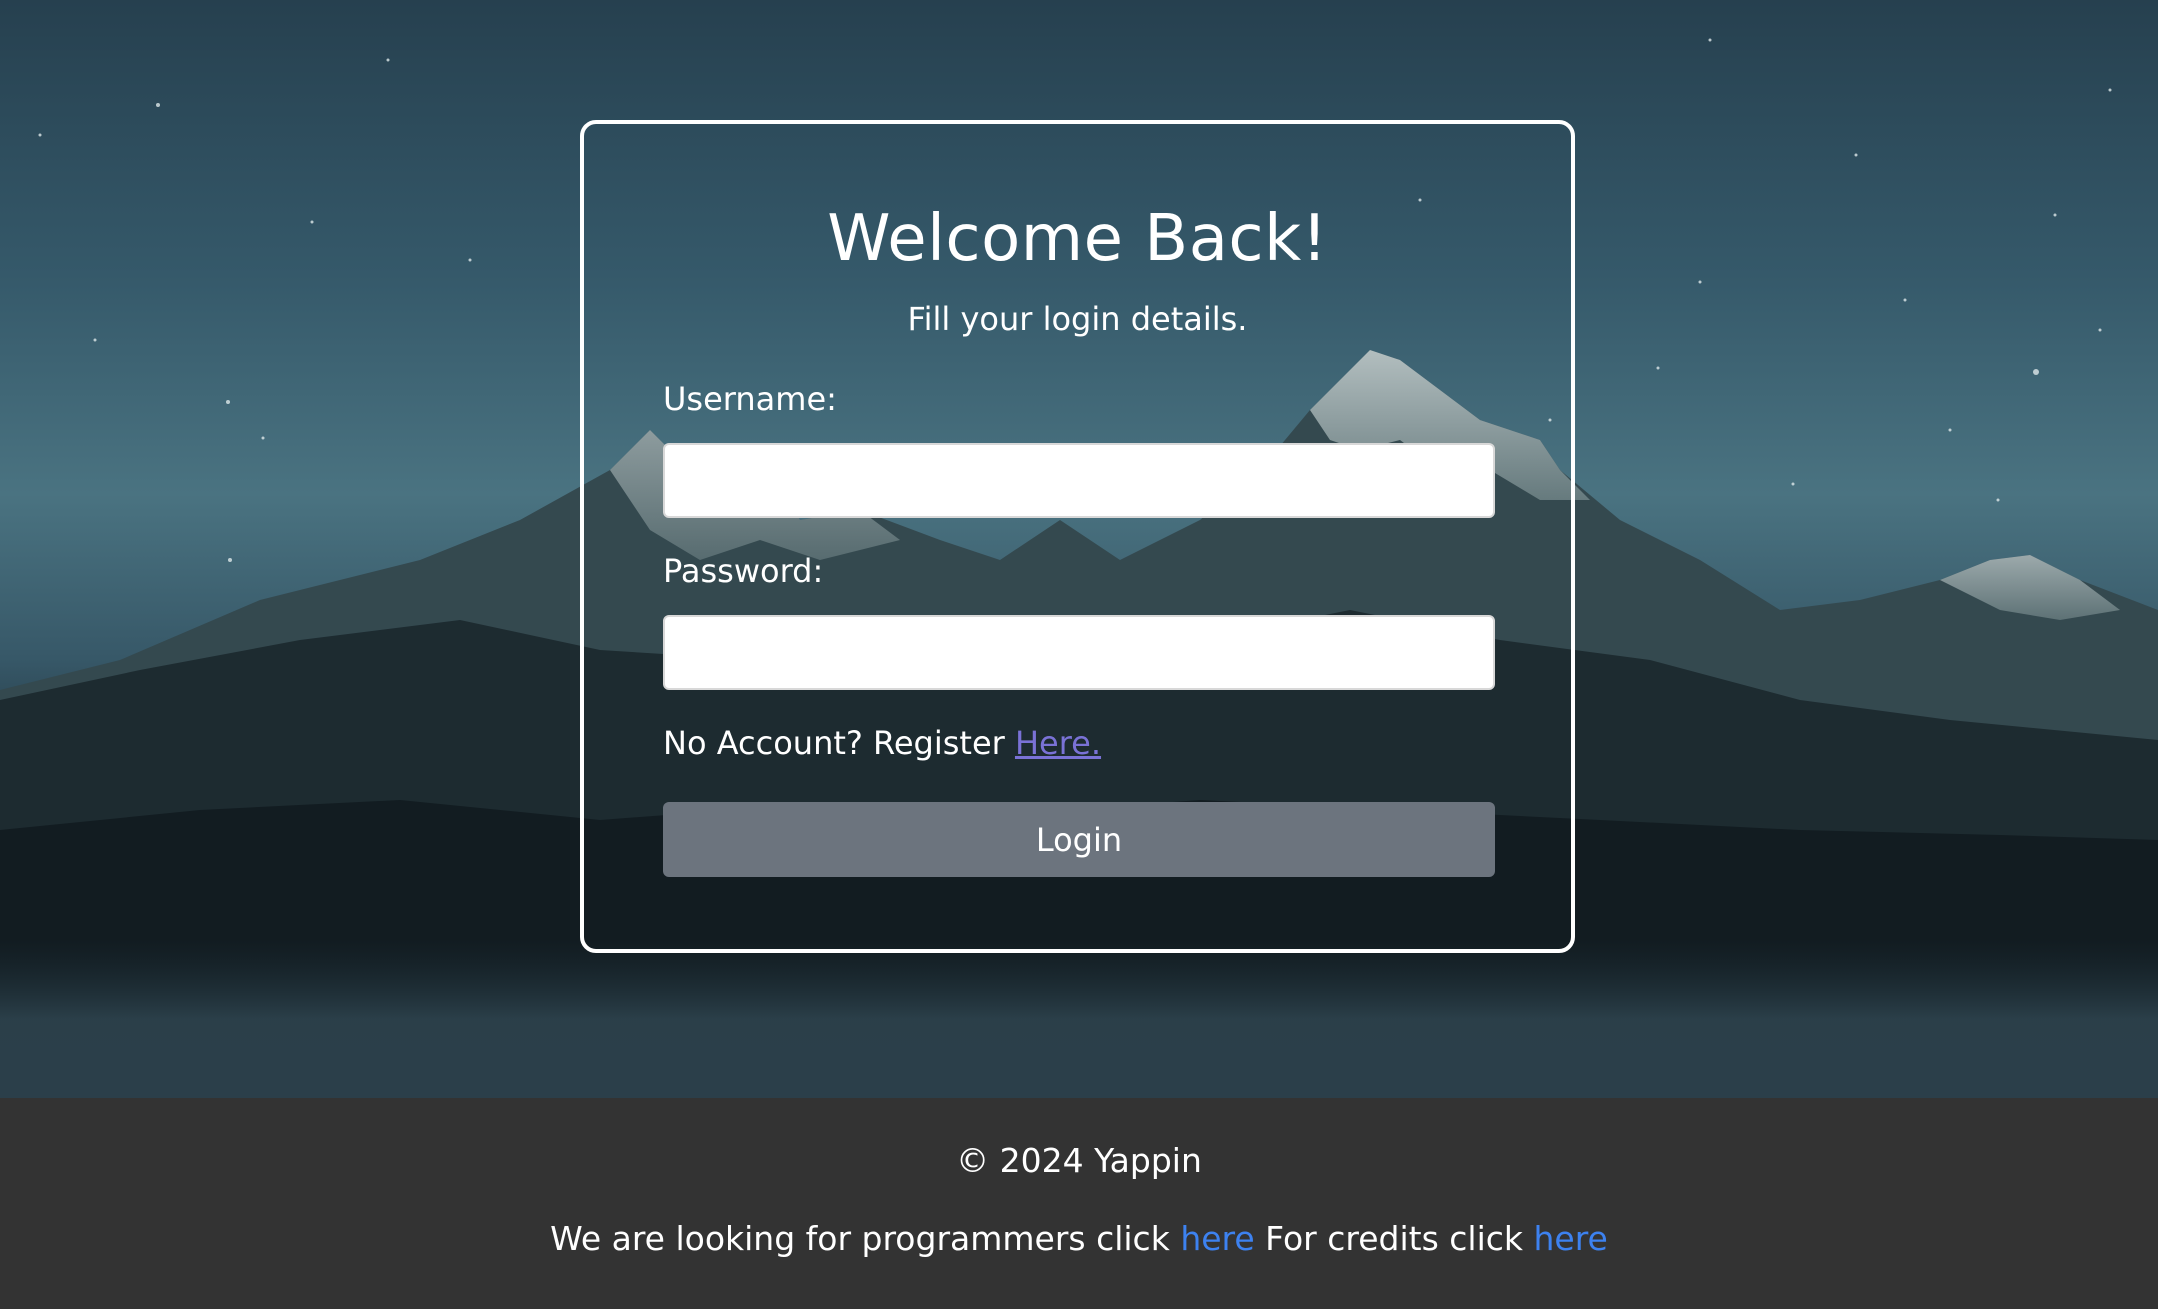  I want to click on page-title: Welcome Back!, so click(1077, 239).